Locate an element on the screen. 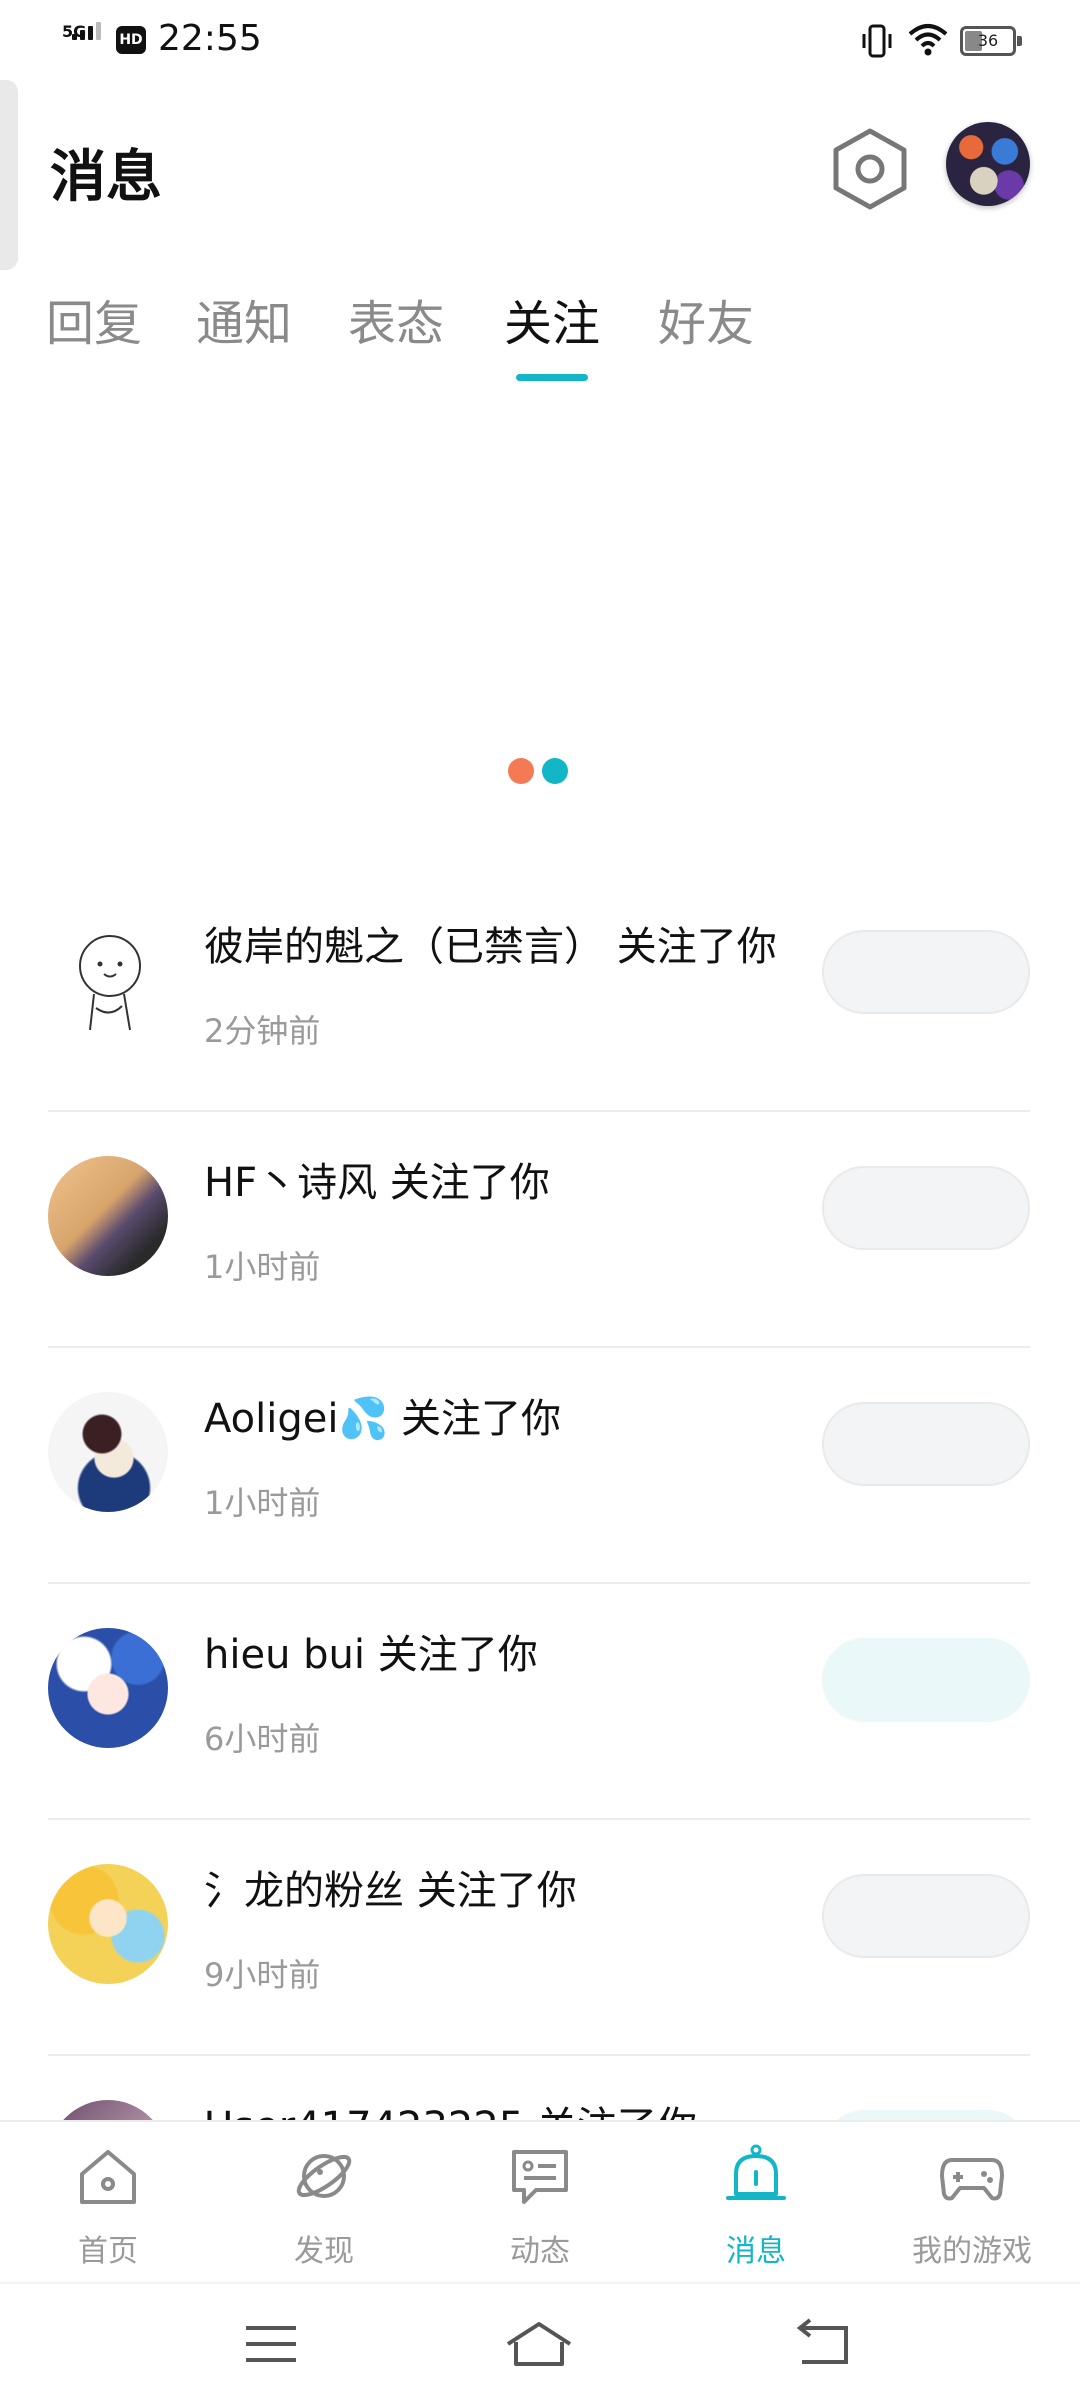  battery-icon: 36 is located at coordinates (991, 41).